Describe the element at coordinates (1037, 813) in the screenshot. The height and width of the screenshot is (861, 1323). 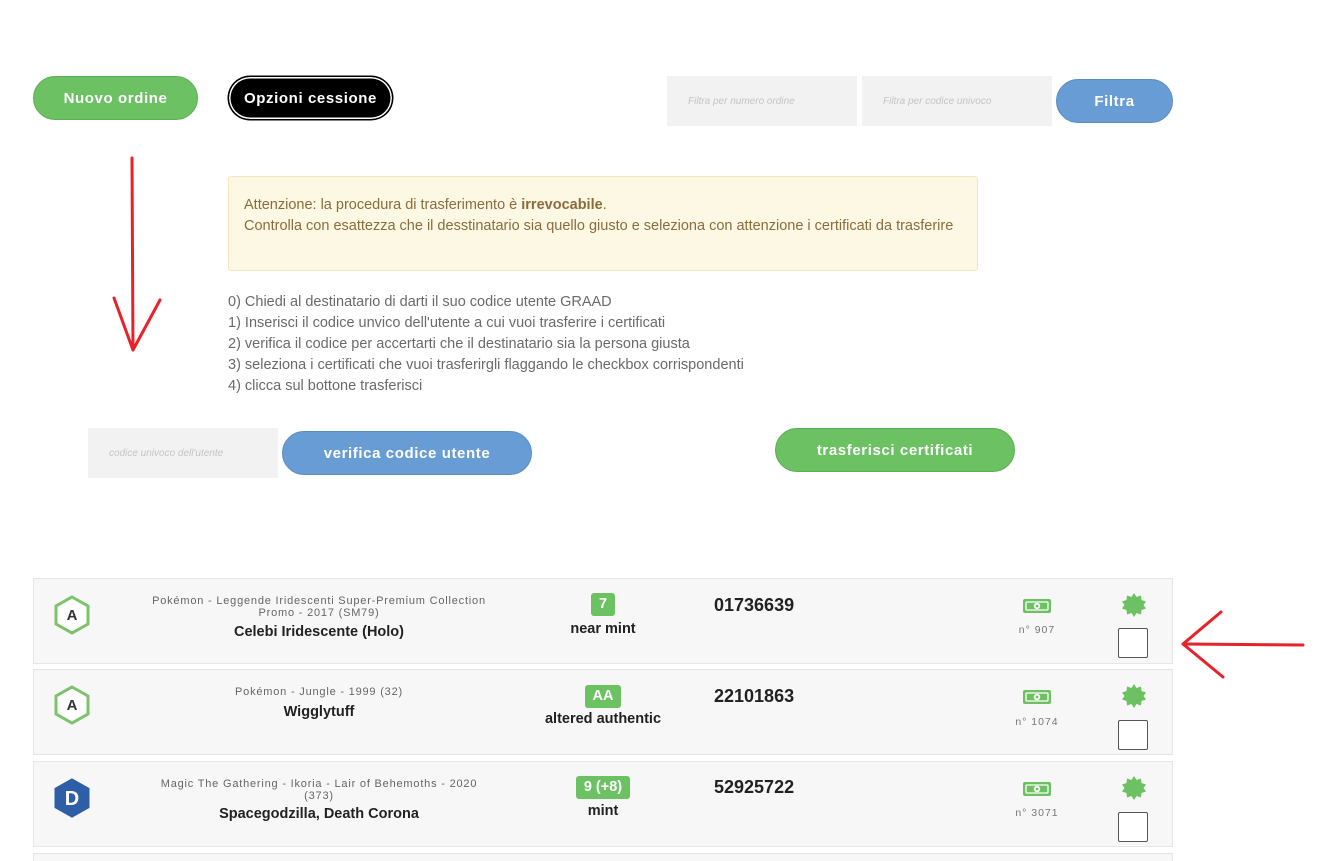
I see `order-number: n° 3071` at that location.